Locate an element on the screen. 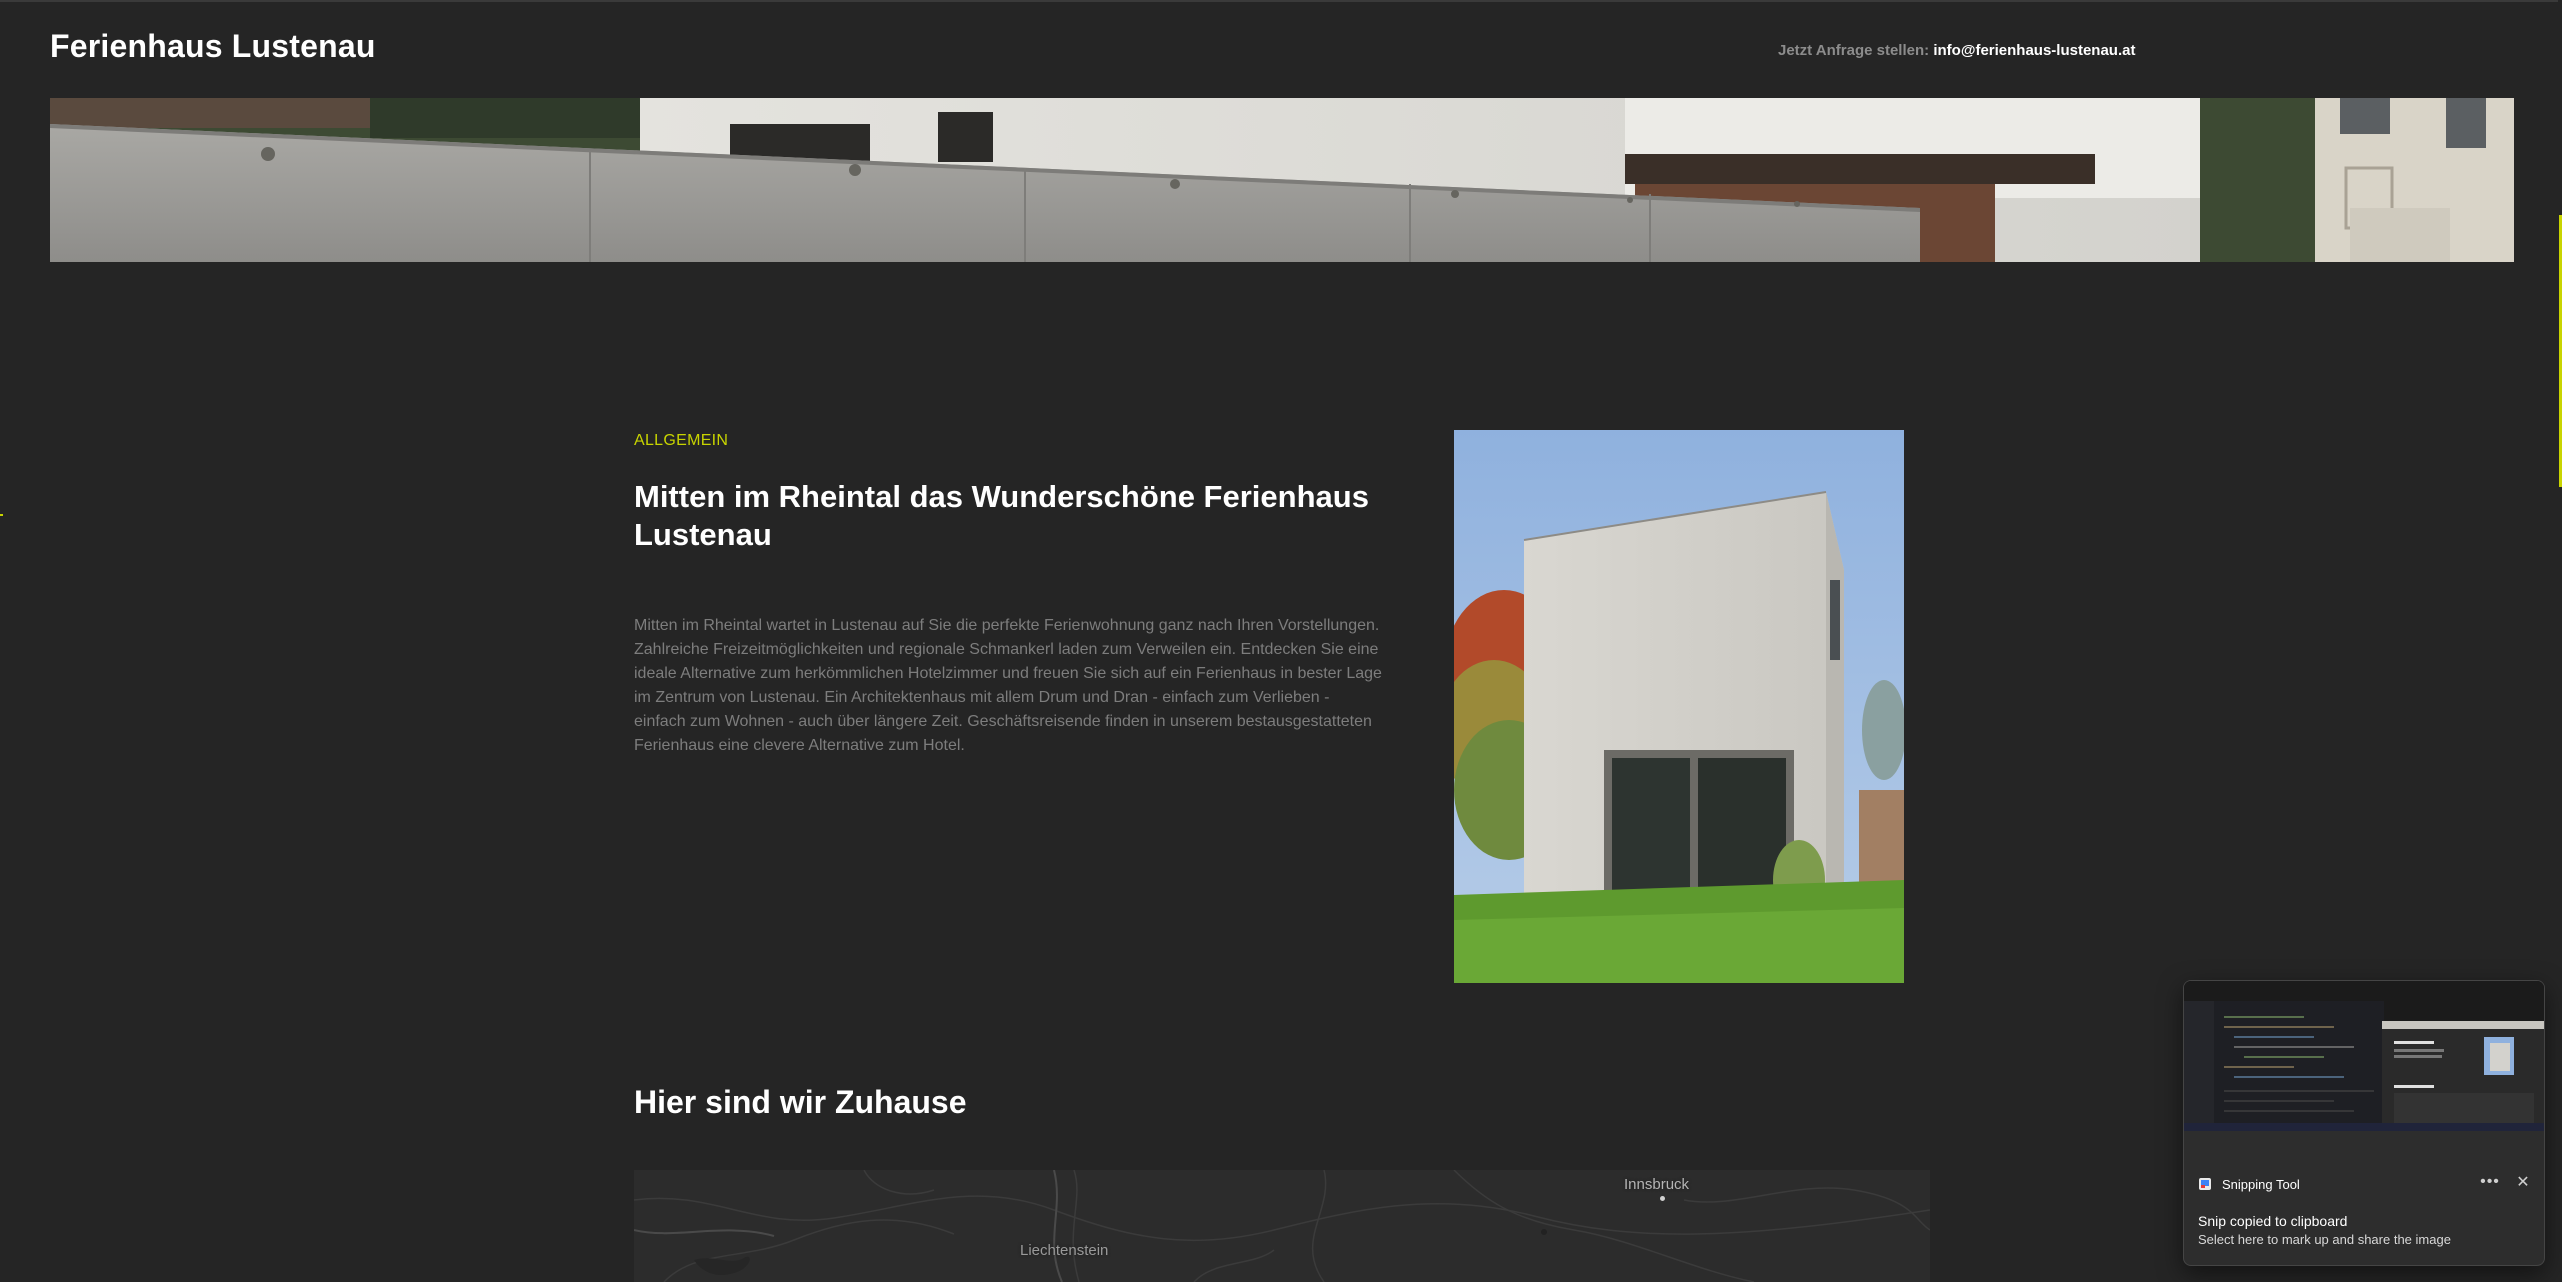 This screenshot has height=1282, width=2562. map-label-liechtenstein: Liechtenstein is located at coordinates (1064, 1250).